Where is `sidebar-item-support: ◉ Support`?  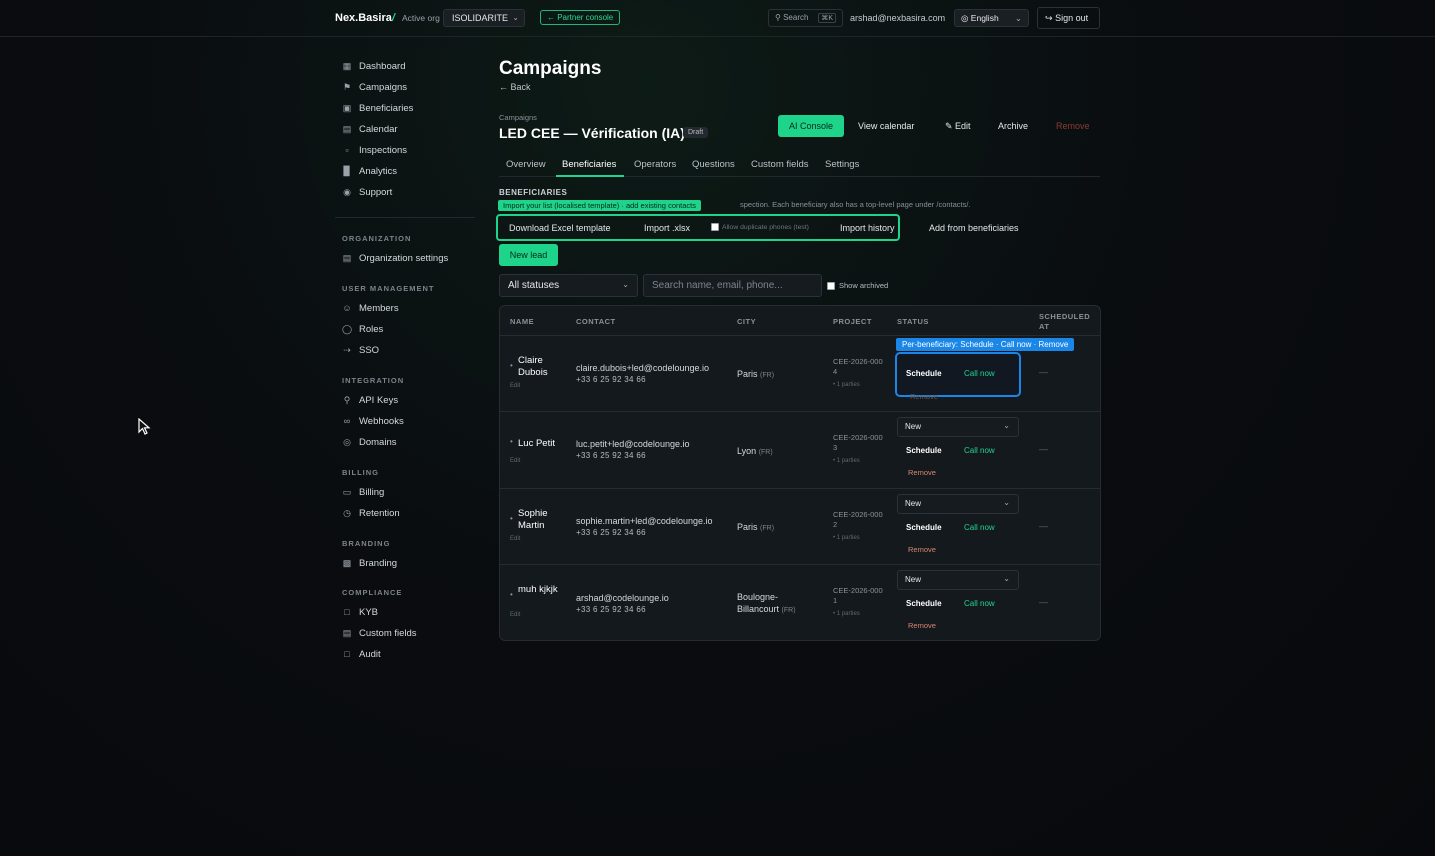 sidebar-item-support: ◉ Support is located at coordinates (367, 192).